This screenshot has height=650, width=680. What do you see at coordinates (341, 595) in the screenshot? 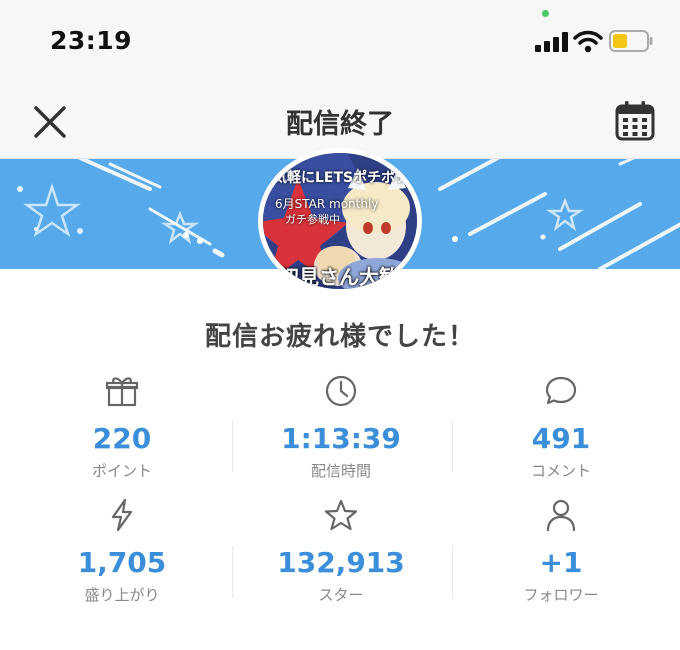
I see `stat-label: スター` at bounding box center [341, 595].